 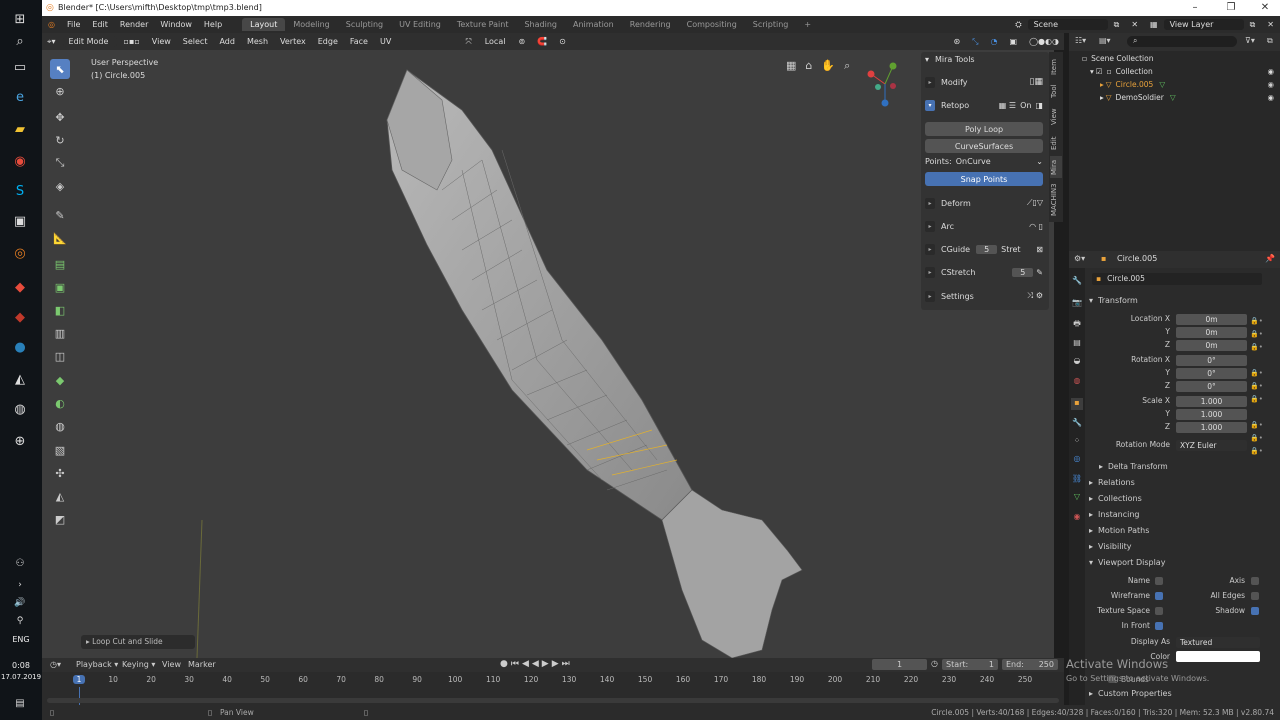 What do you see at coordinates (20, 161) in the screenshot?
I see `chrome-icon: ◉` at bounding box center [20, 161].